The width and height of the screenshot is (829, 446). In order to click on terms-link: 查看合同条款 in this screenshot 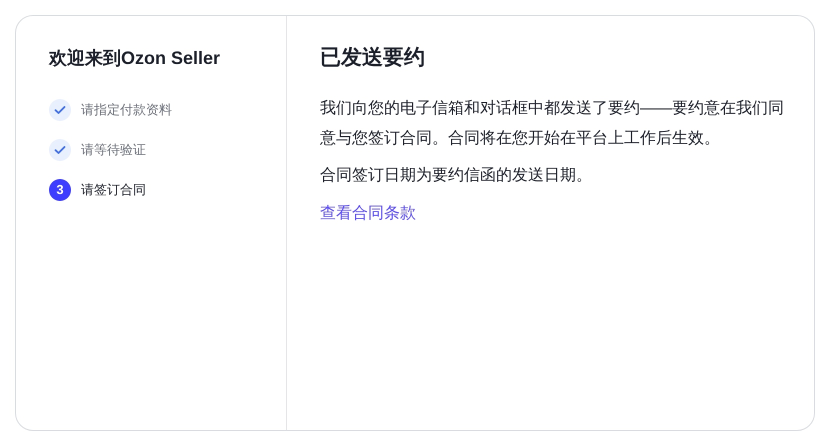, I will do `click(368, 214)`.